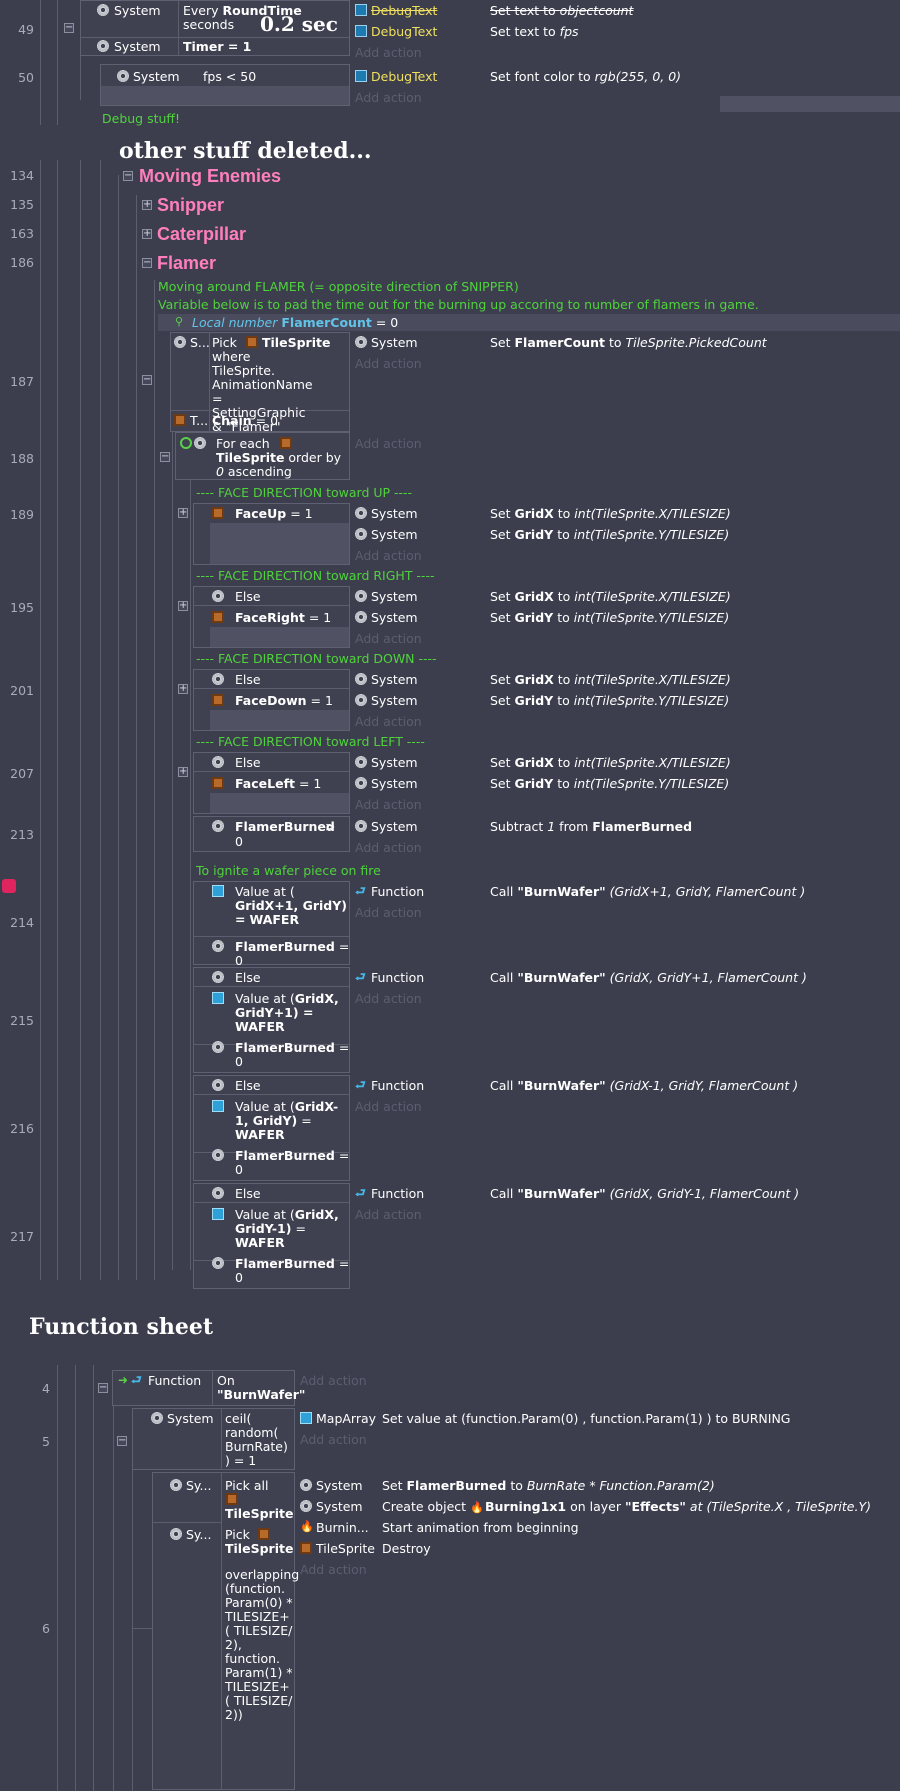 The image size is (900, 1791). I want to click on action-text: Start animation from beginning, so click(480, 1528).